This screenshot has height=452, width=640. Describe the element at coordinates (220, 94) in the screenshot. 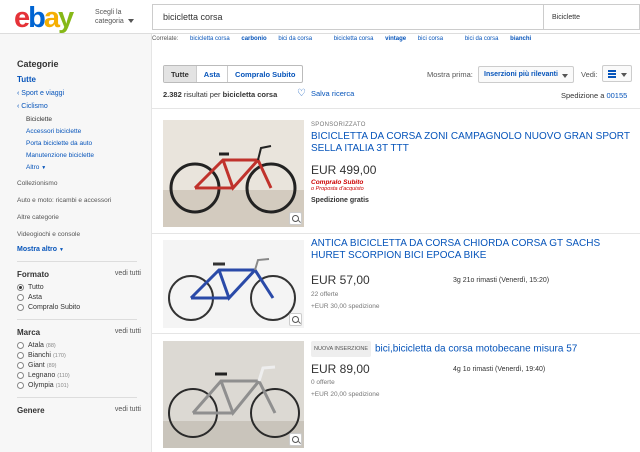

I see `results-count: 2.382 risultati per bicicletta corsa` at that location.